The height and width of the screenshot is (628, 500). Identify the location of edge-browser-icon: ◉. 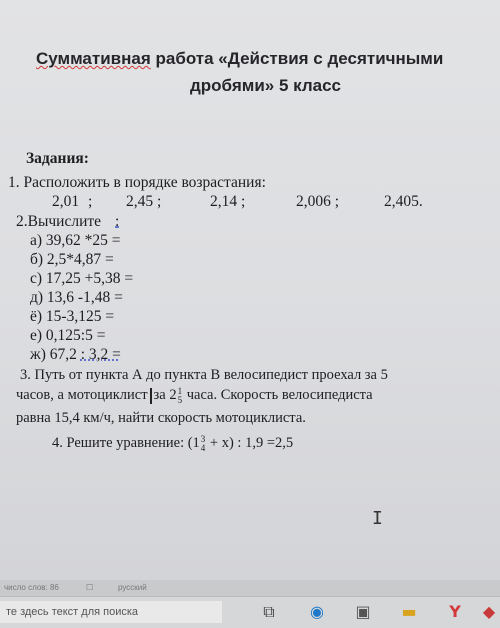
(317, 612).